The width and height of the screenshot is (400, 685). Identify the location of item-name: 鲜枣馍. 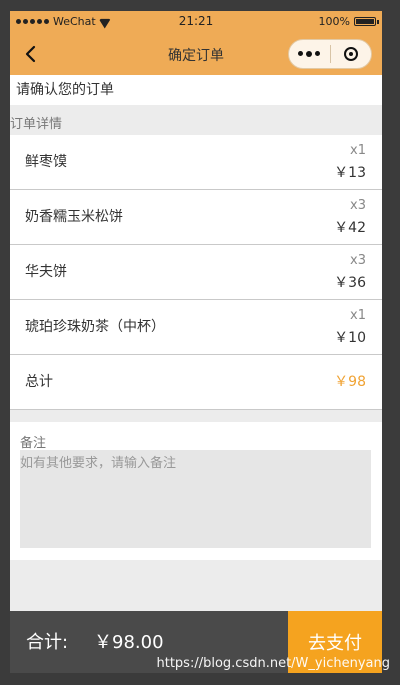
(46, 162).